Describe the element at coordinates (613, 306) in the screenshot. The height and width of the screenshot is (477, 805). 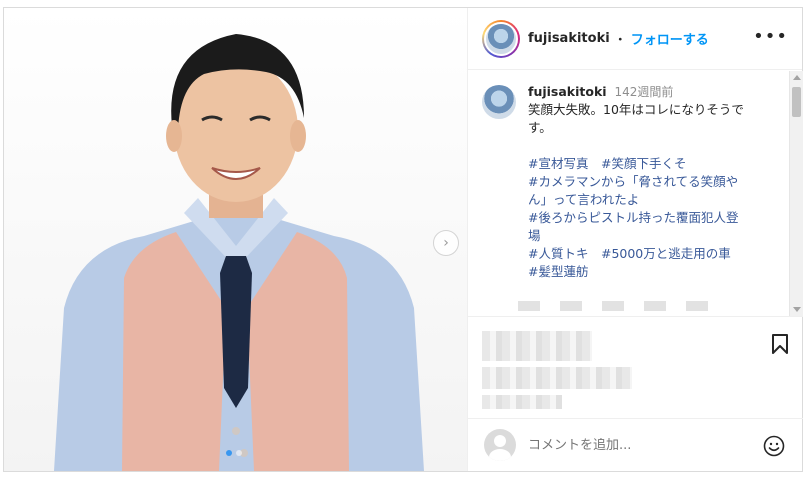
I see `blurred-comment-preview` at that location.